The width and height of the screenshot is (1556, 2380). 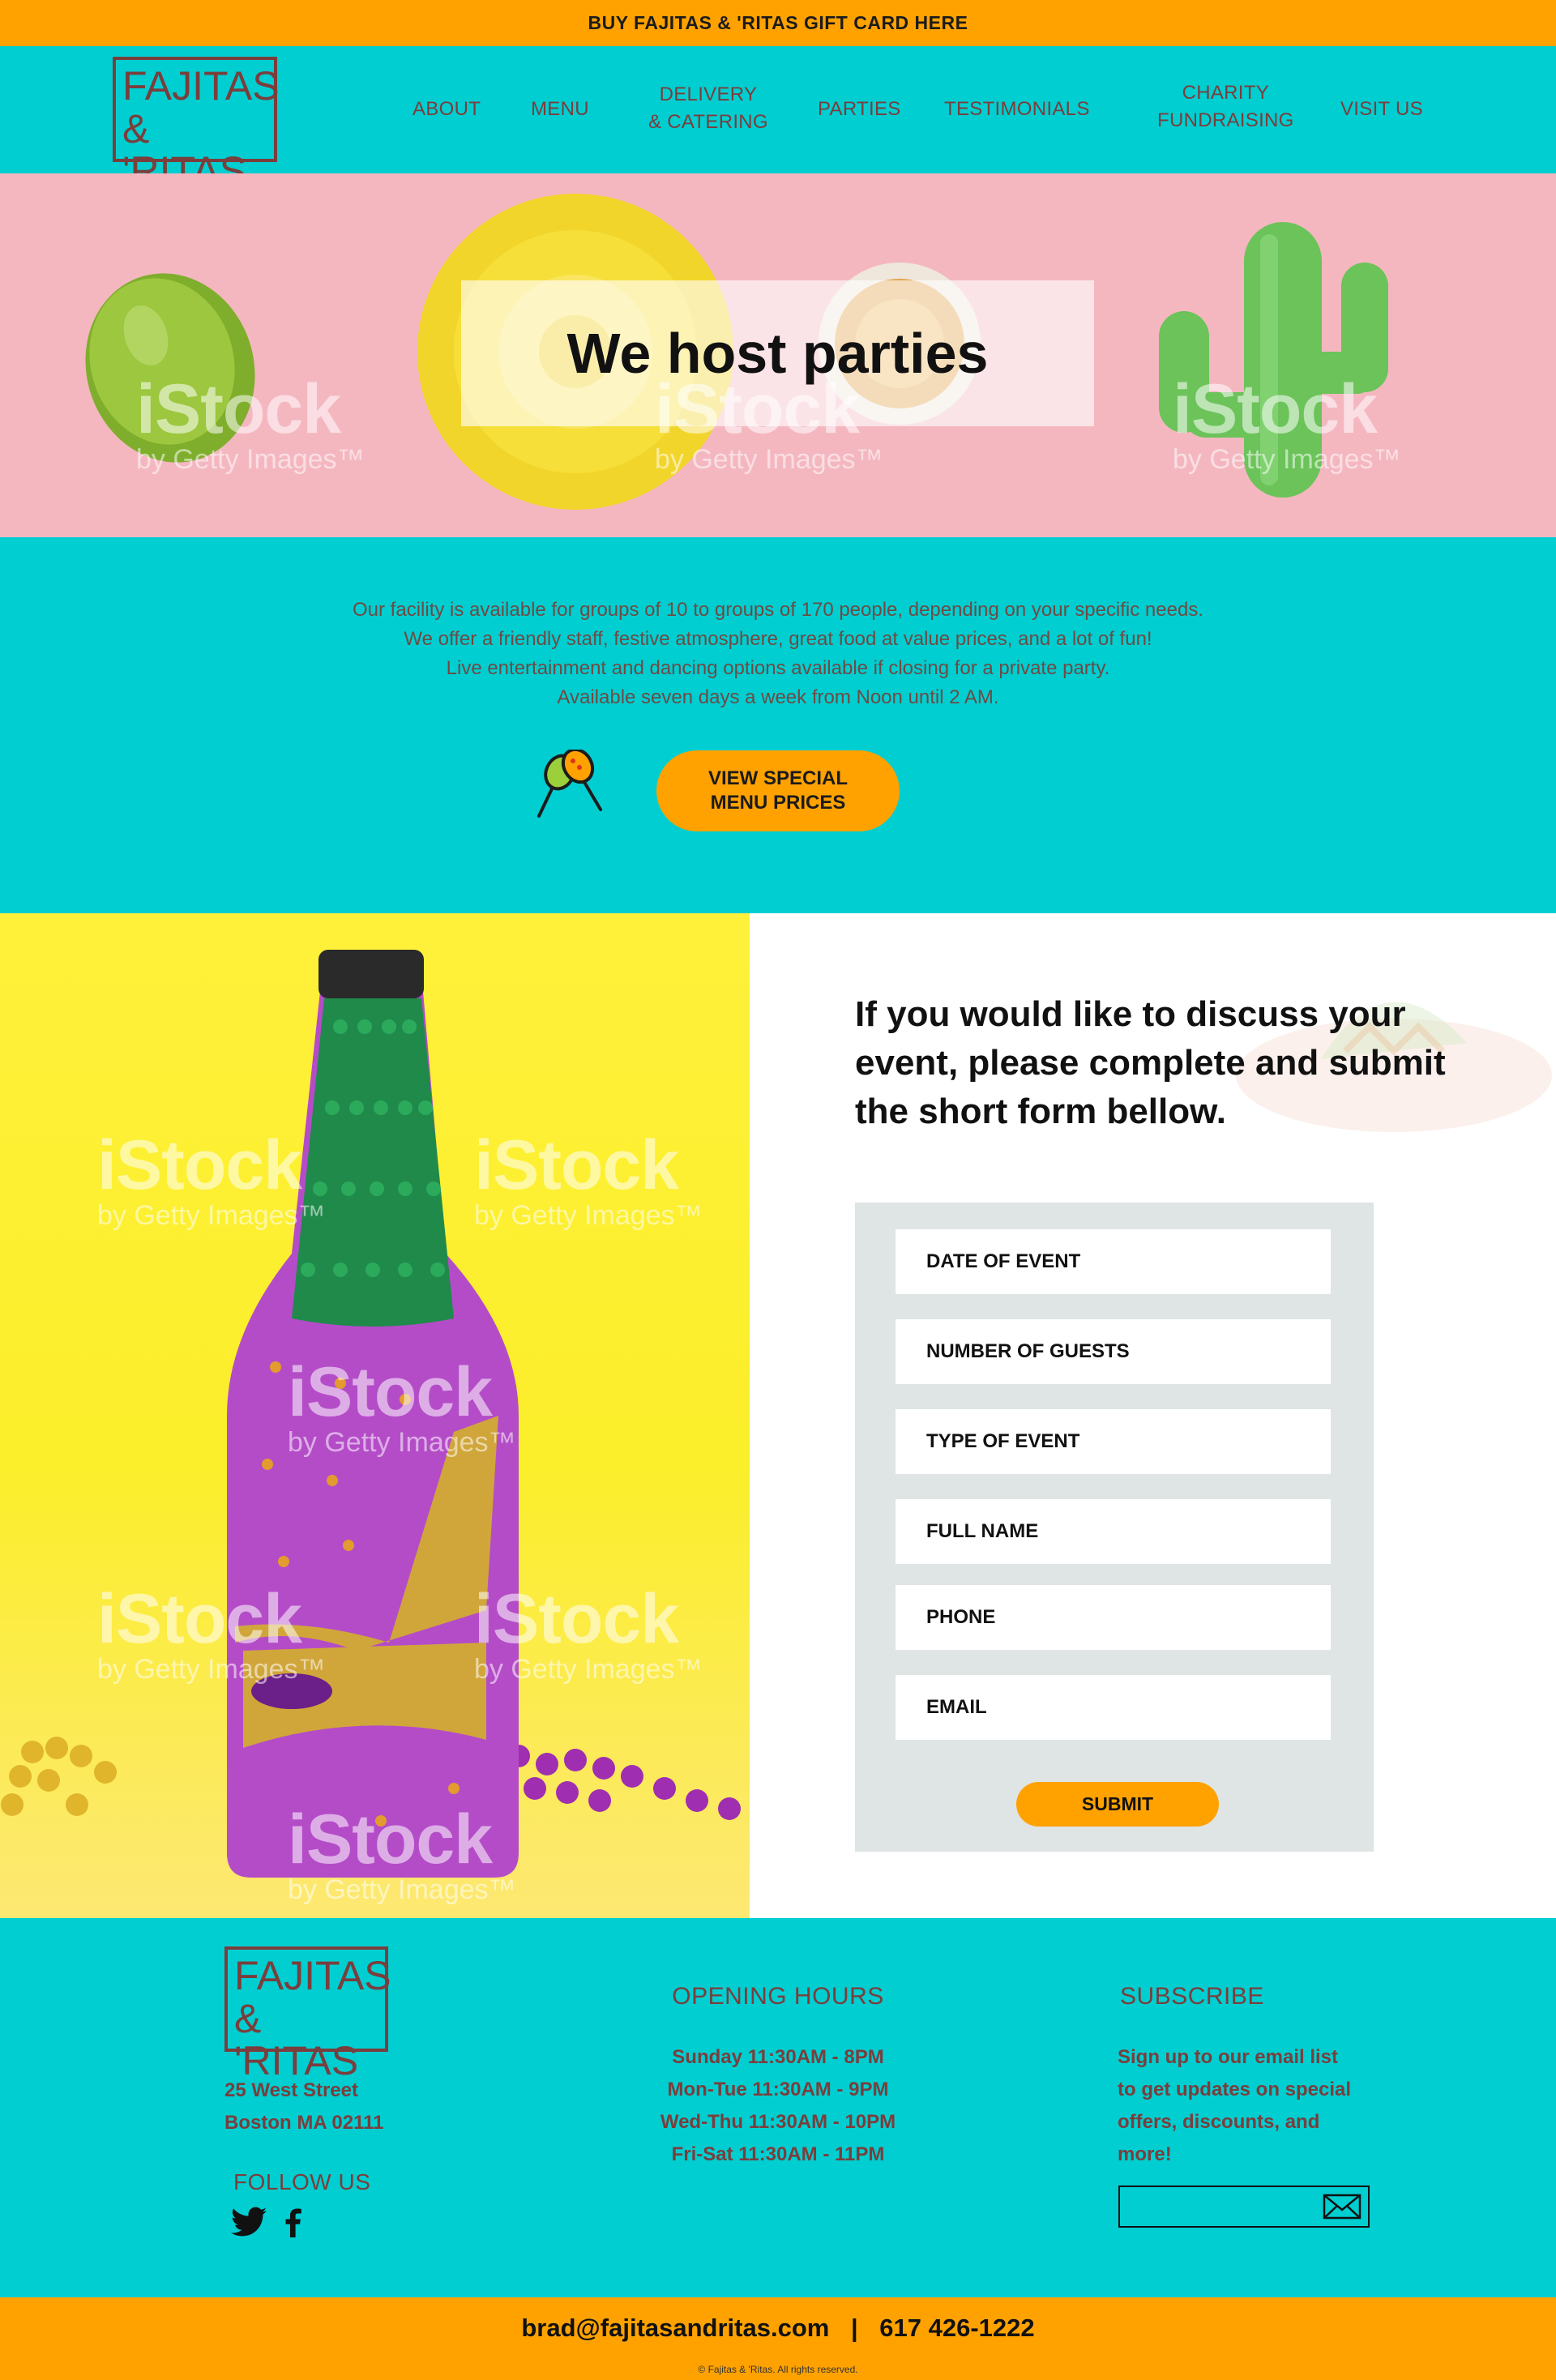 I want to click on gift-card-link: BUY FAJITAS & 'RITAS GIFT CARD HERE, so click(x=778, y=23).